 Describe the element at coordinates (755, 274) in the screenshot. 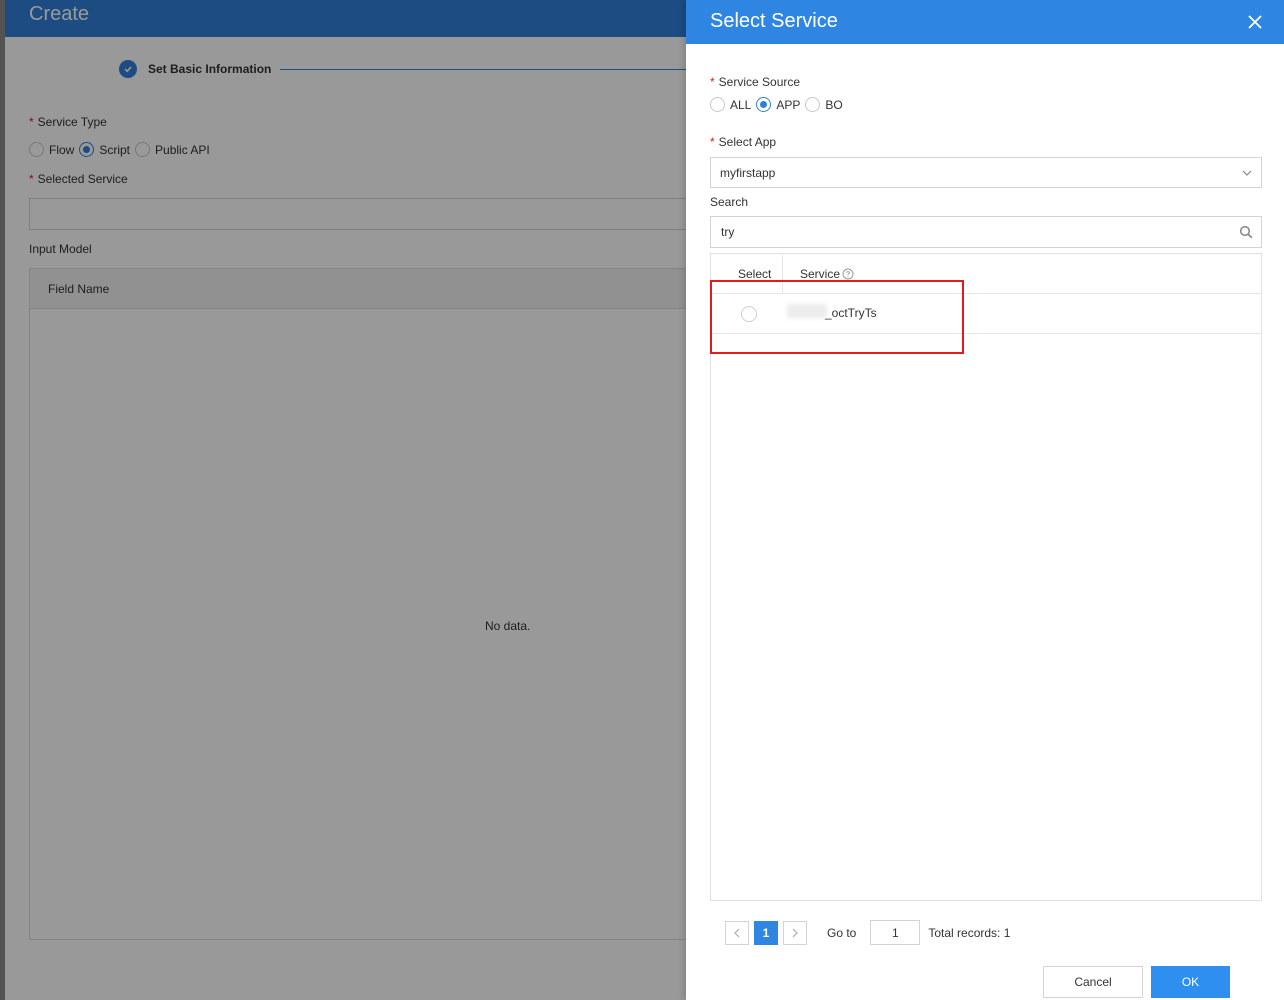

I see `select-column-header: Select` at that location.